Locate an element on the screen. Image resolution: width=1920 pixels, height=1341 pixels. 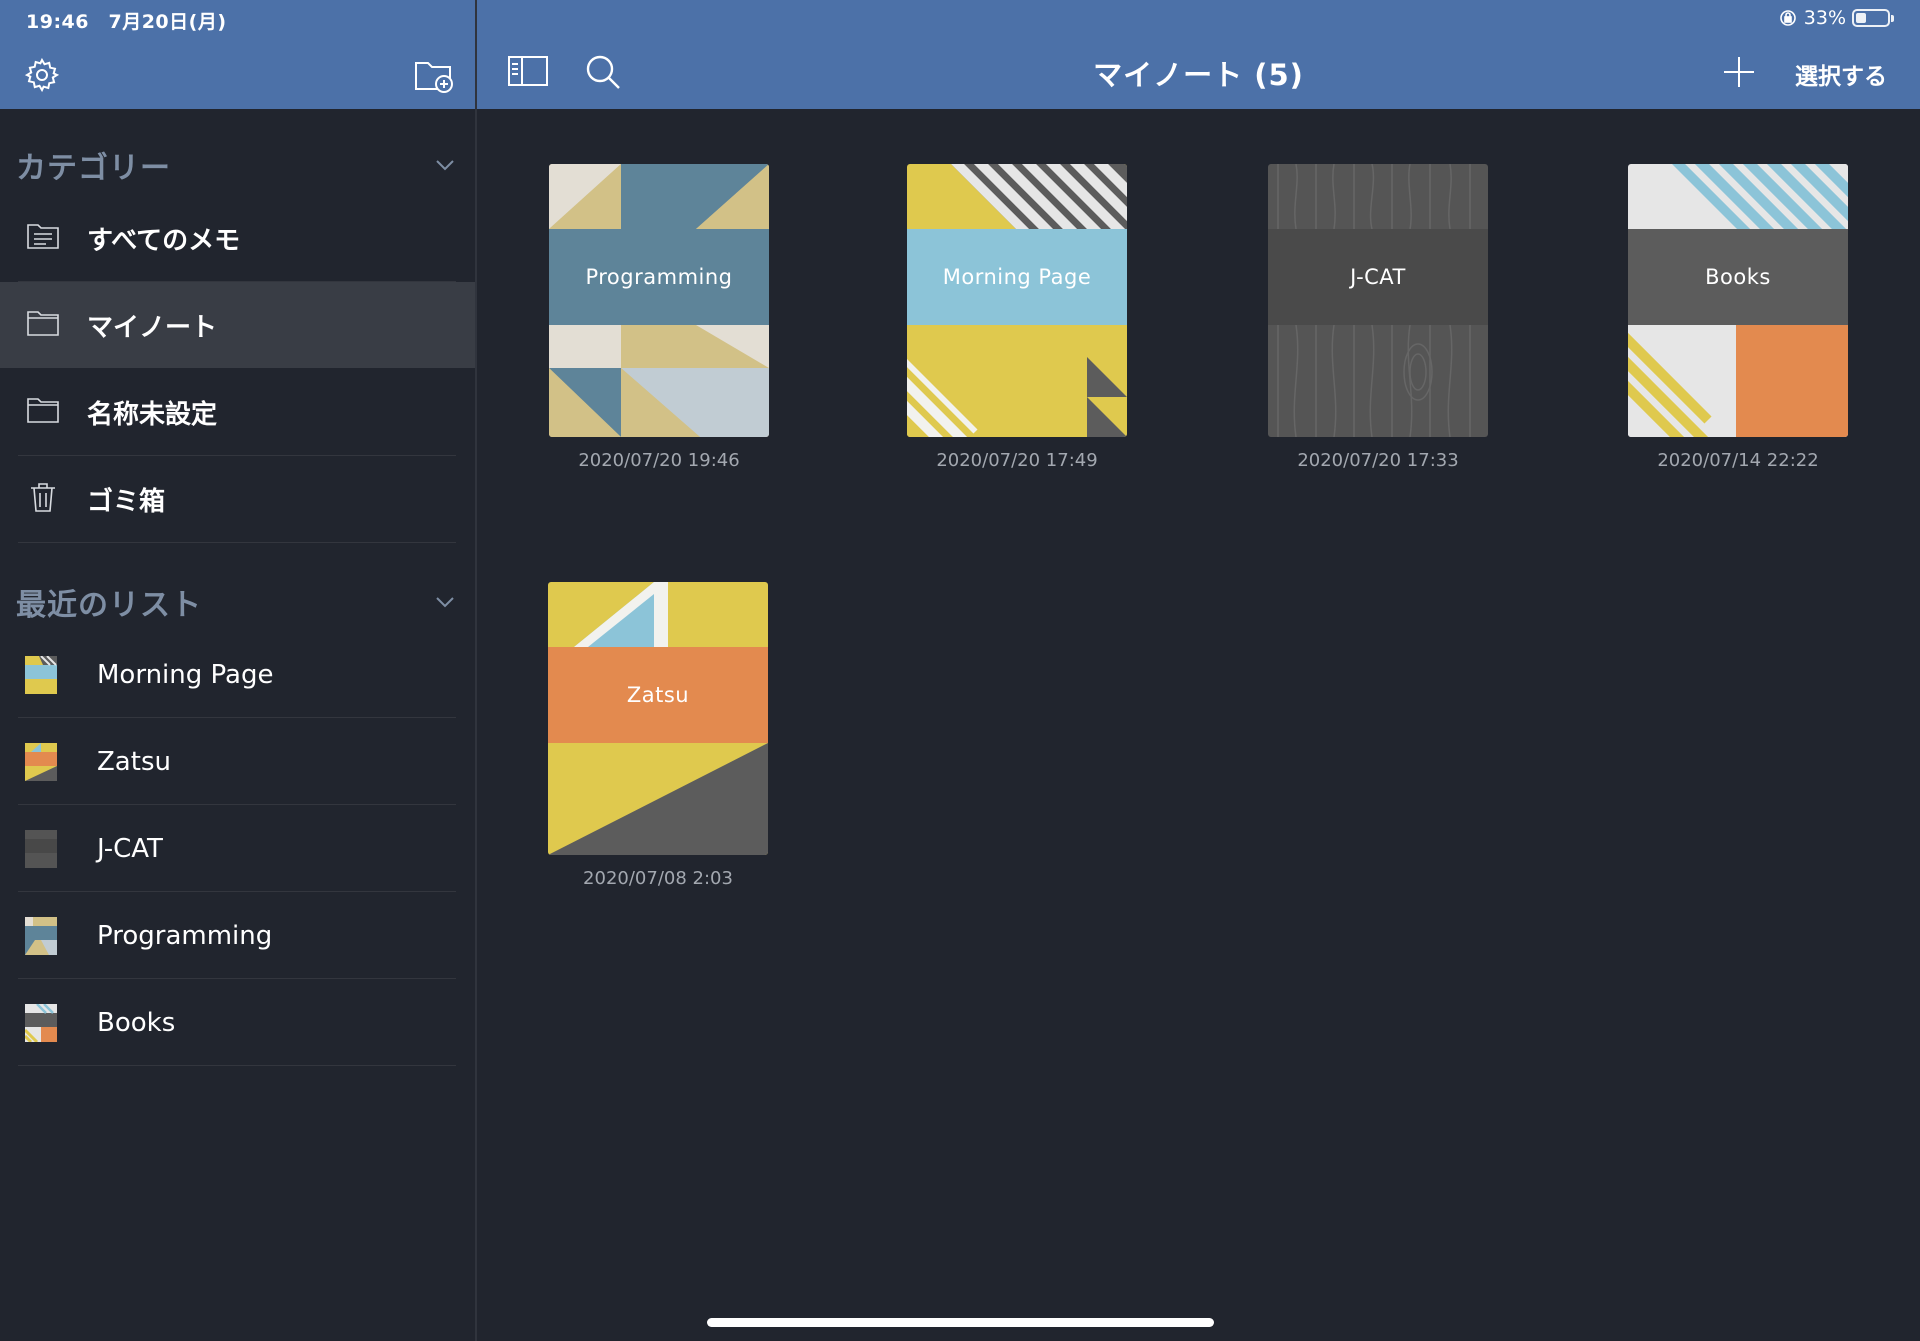
notebook-cover: Programming is located at coordinates (659, 300).